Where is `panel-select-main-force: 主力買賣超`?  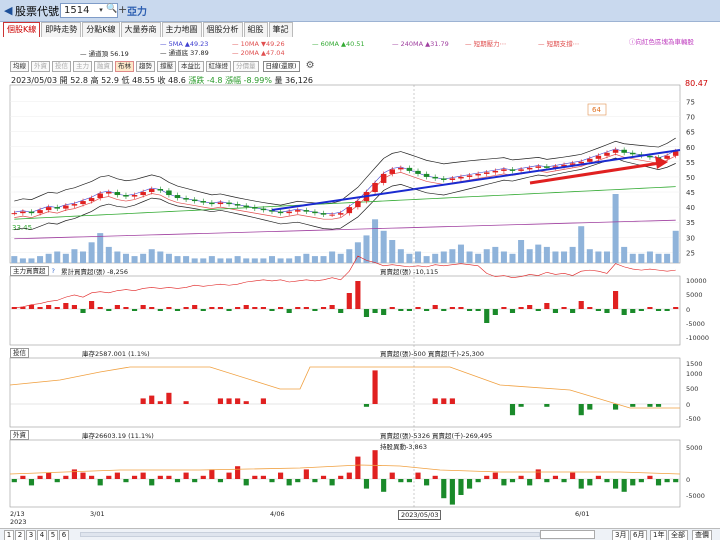 panel-select-main-force: 主力買賣超 is located at coordinates (29, 270).